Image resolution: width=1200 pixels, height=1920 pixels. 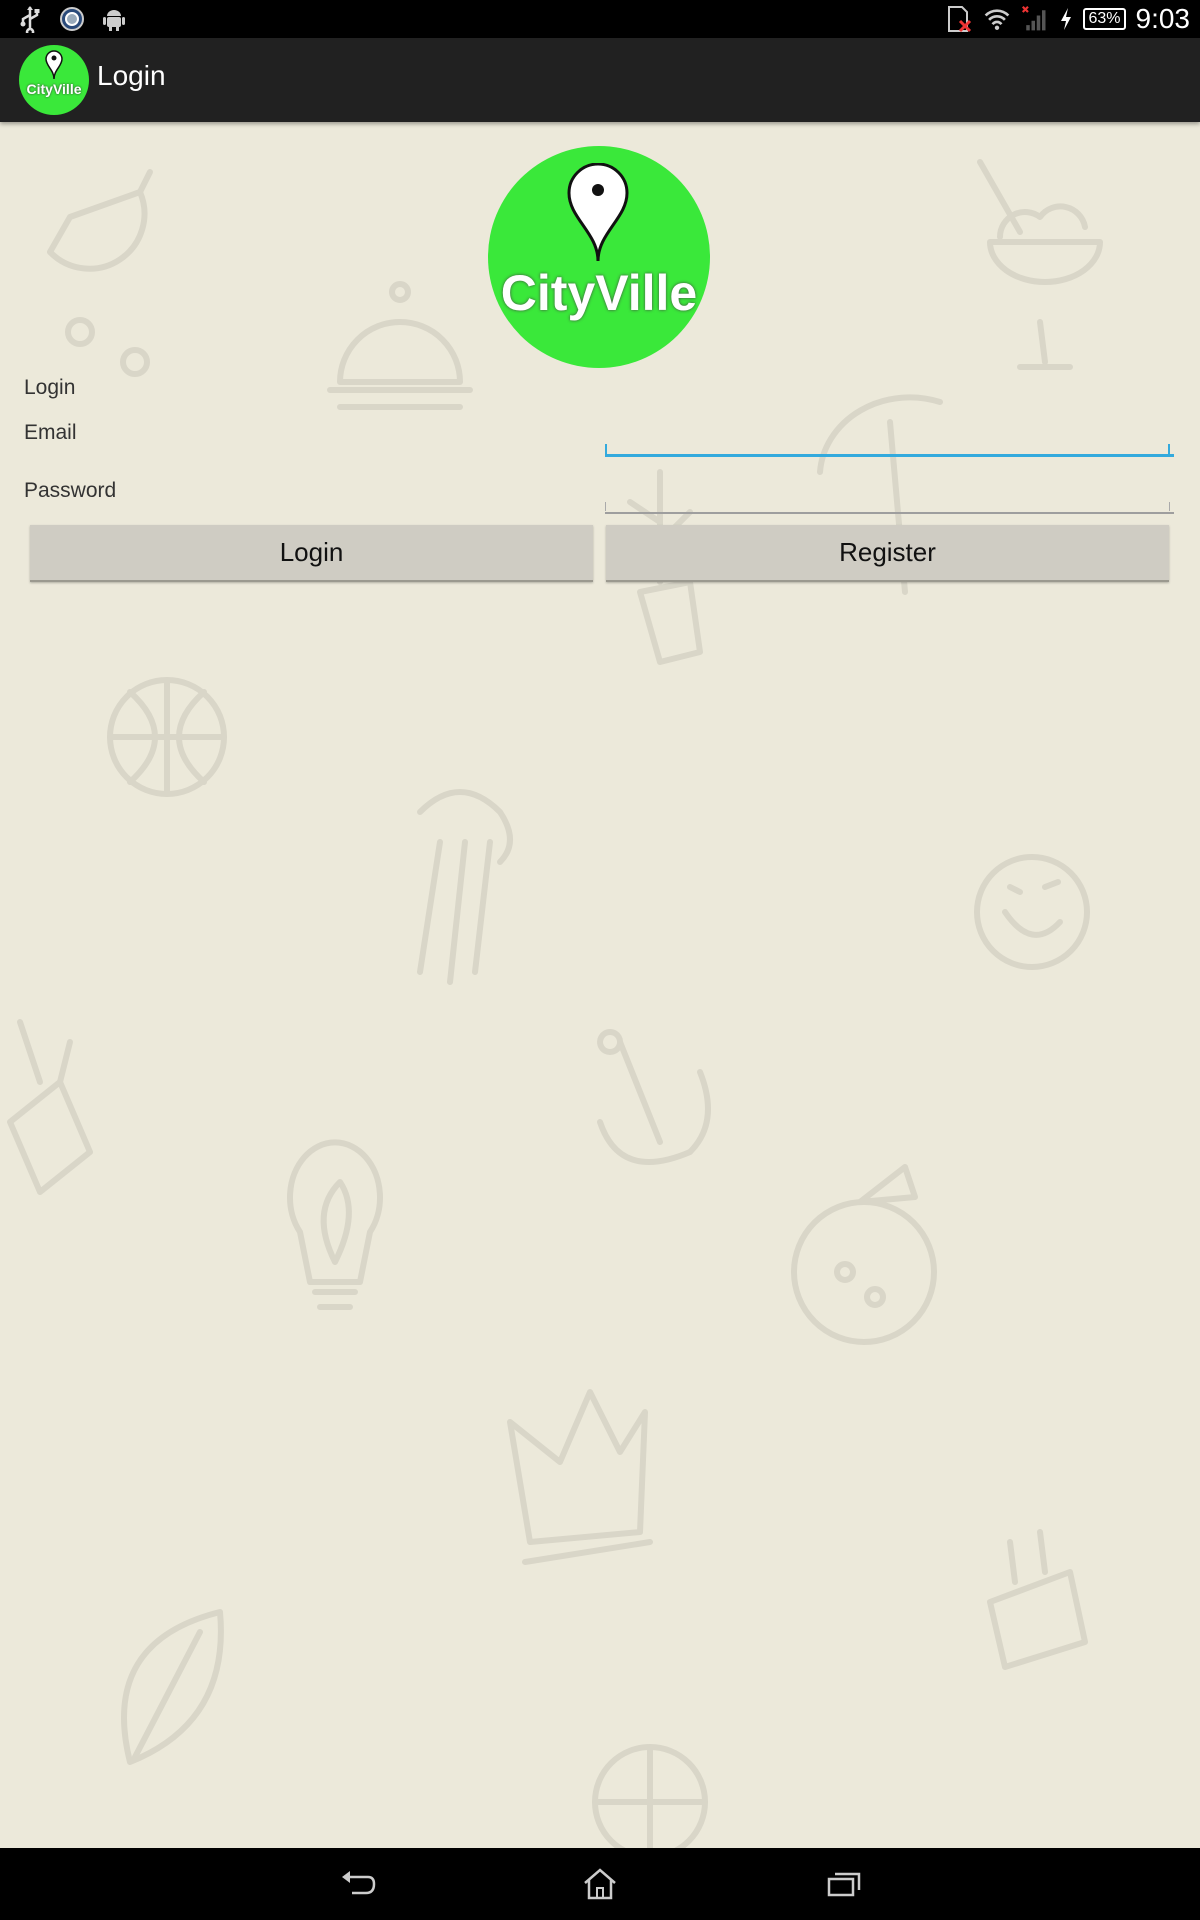 What do you see at coordinates (100, 273) in the screenshot?
I see `stroller-icon` at bounding box center [100, 273].